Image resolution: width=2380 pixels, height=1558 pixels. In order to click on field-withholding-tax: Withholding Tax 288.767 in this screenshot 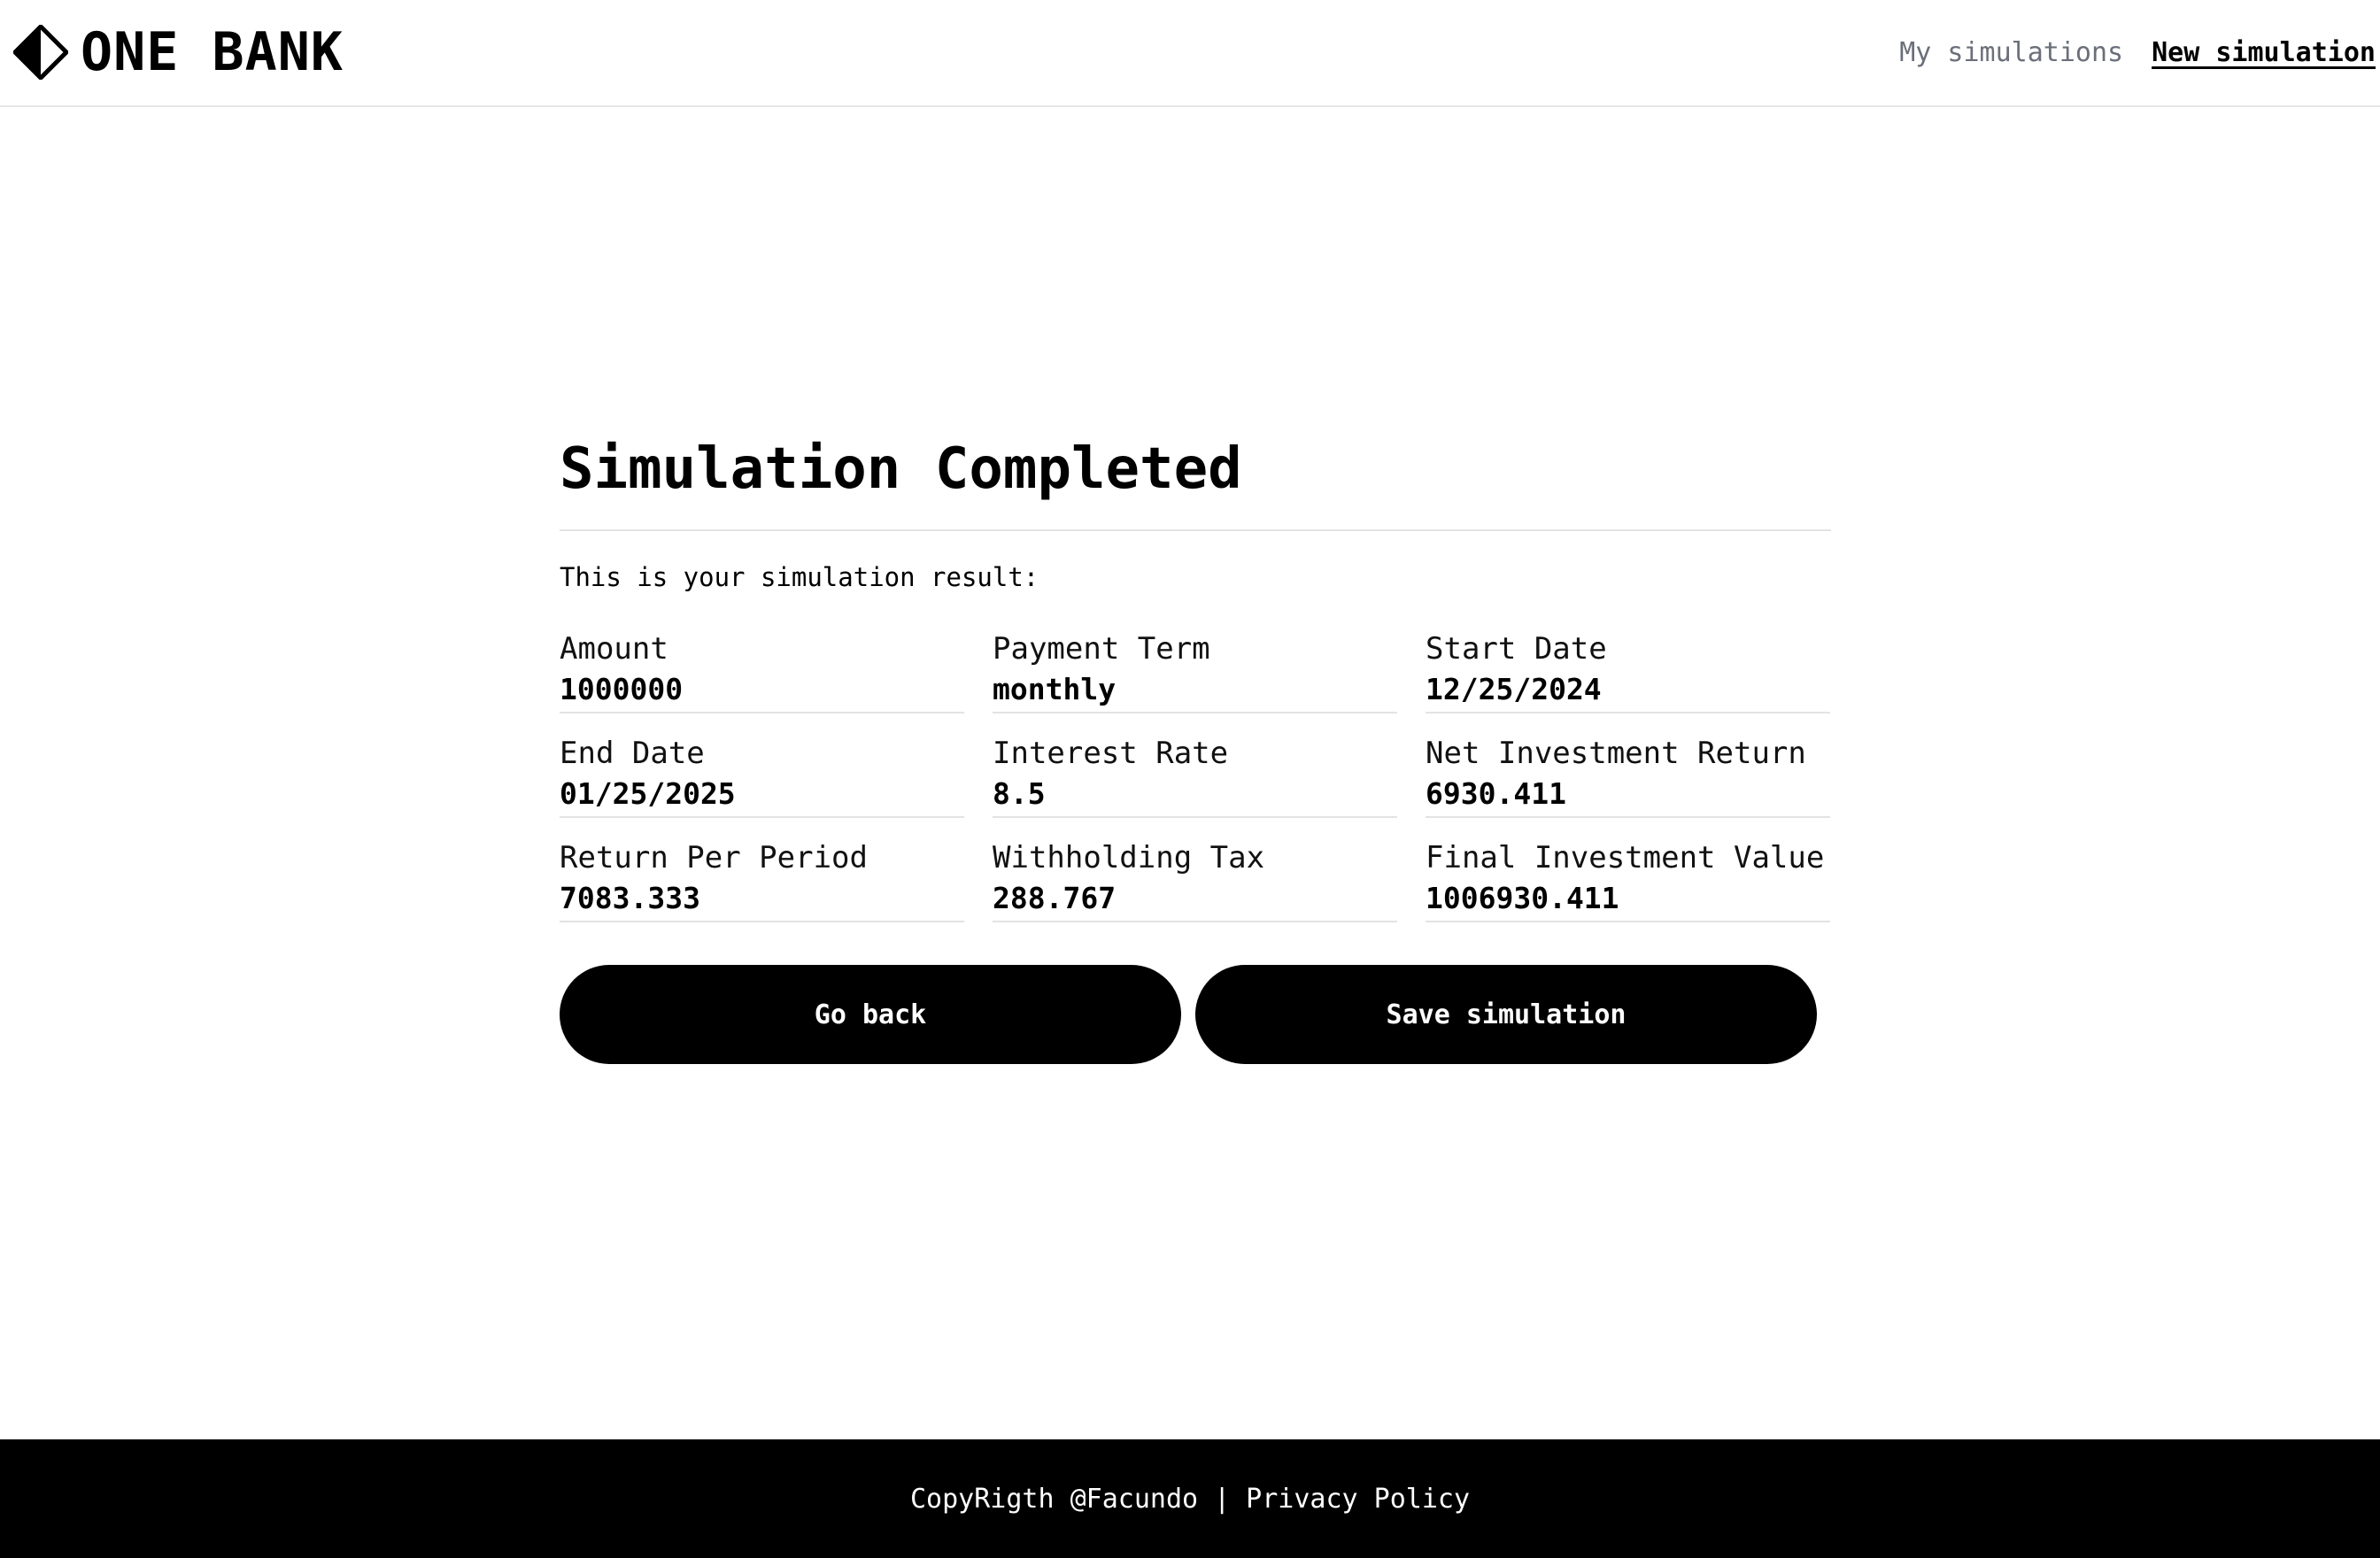, I will do `click(1195, 879)`.